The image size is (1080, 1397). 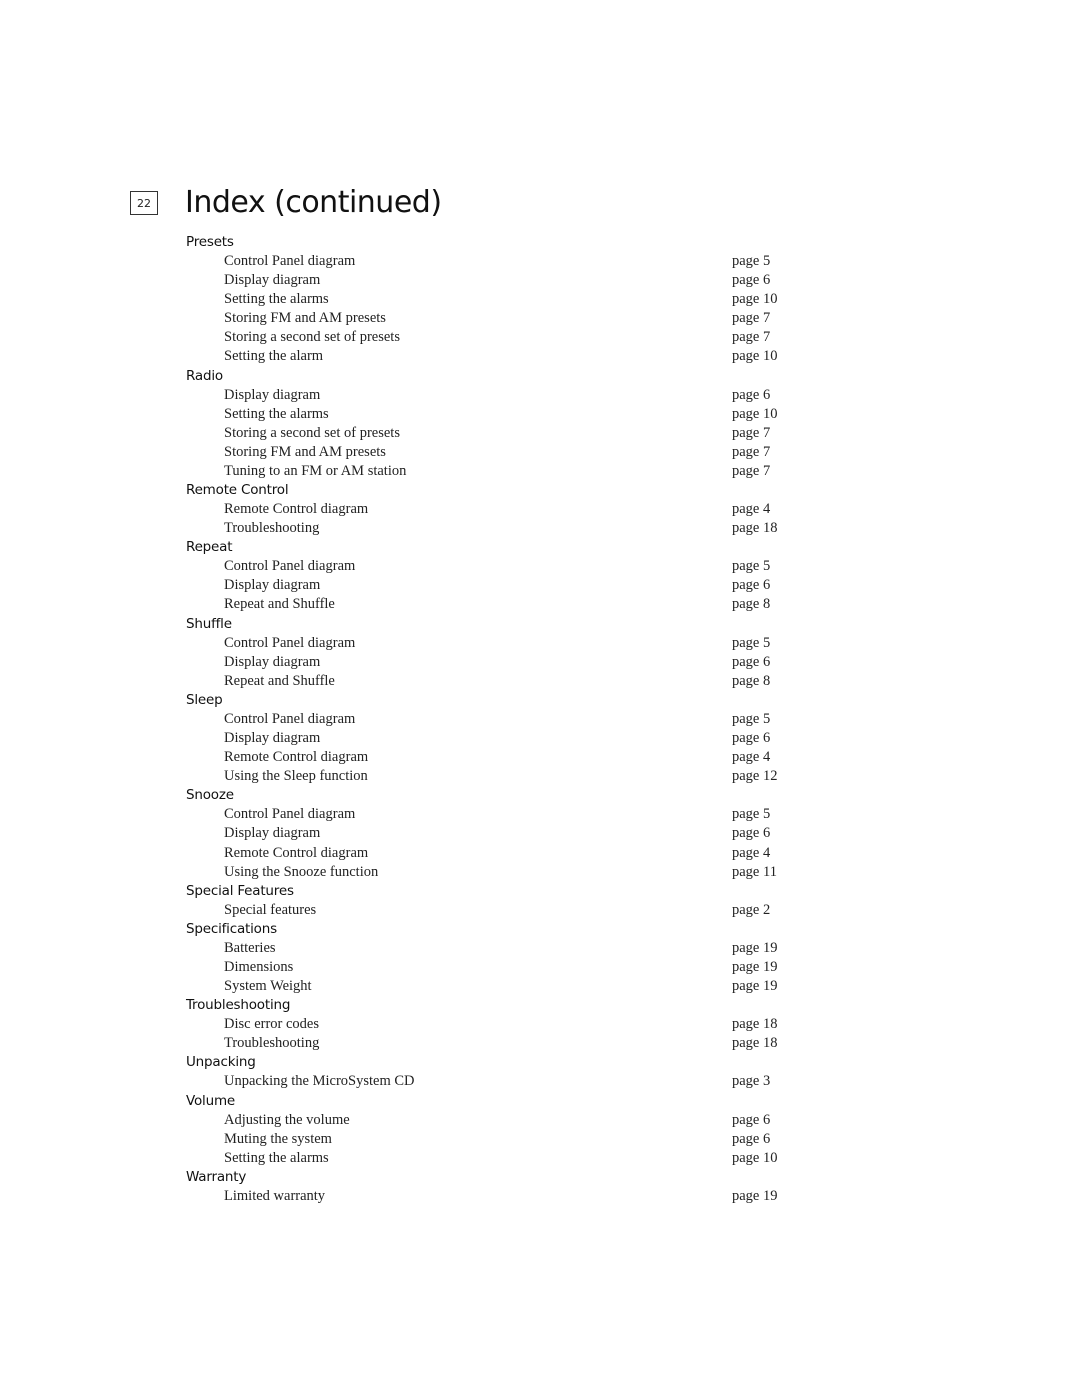 What do you see at coordinates (319, 1081) in the screenshot?
I see `index-entry-label: Unpacking the MicroSystem CD` at bounding box center [319, 1081].